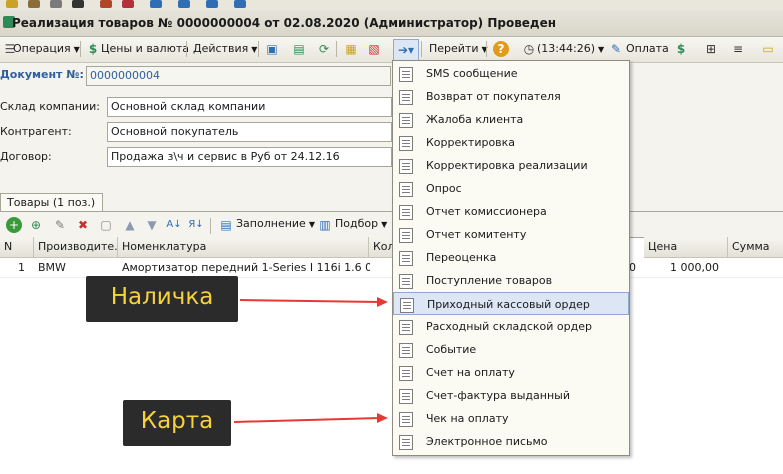 The image size is (783, 474). I want to click on card-arrow-head, so click(382, 418).